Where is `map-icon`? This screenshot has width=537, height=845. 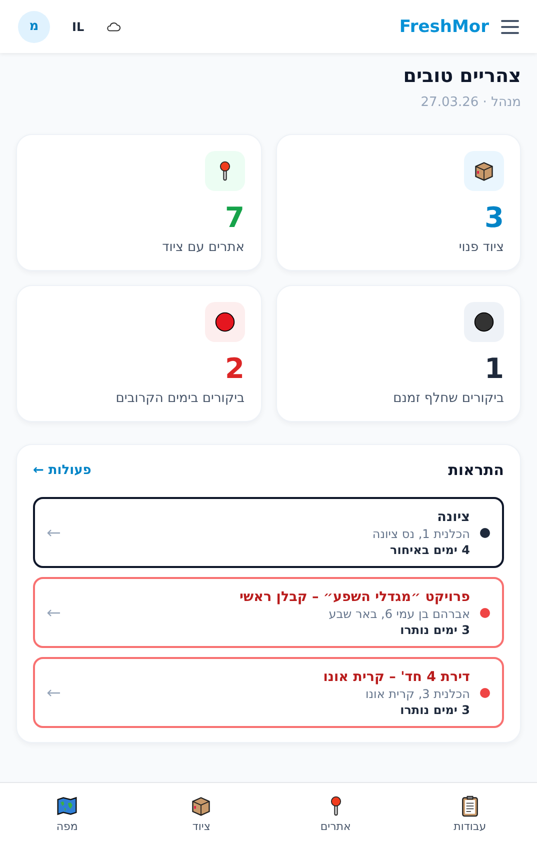 map-icon is located at coordinates (67, 806).